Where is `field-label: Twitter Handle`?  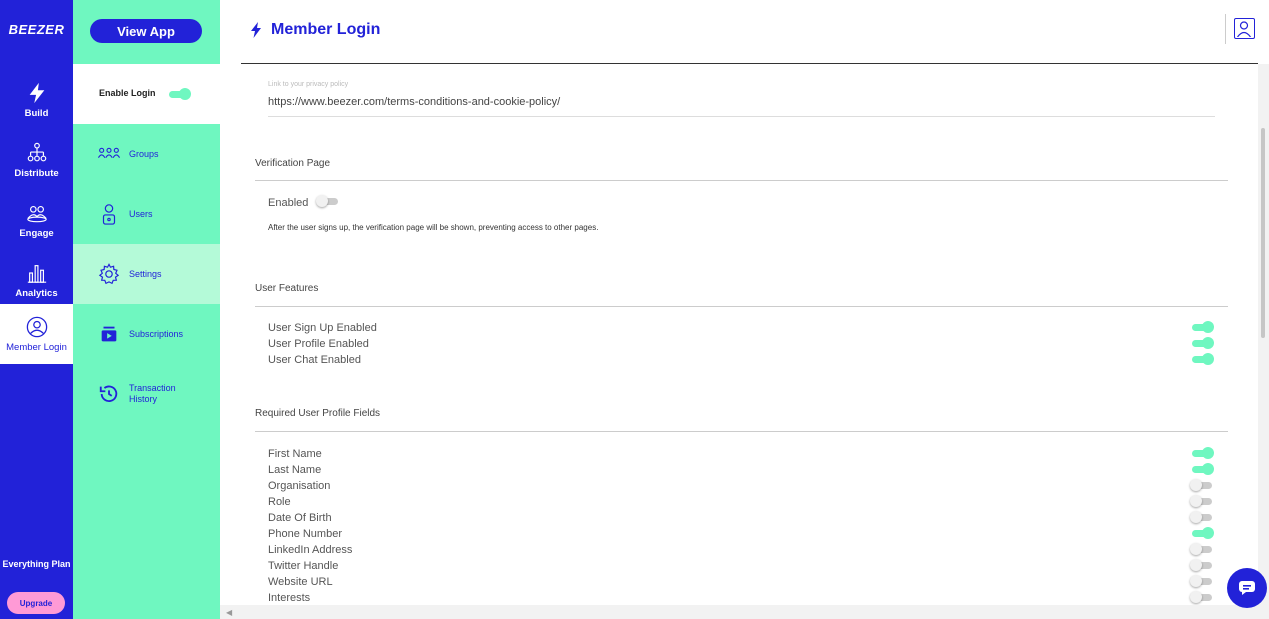 field-label: Twitter Handle is located at coordinates (303, 566).